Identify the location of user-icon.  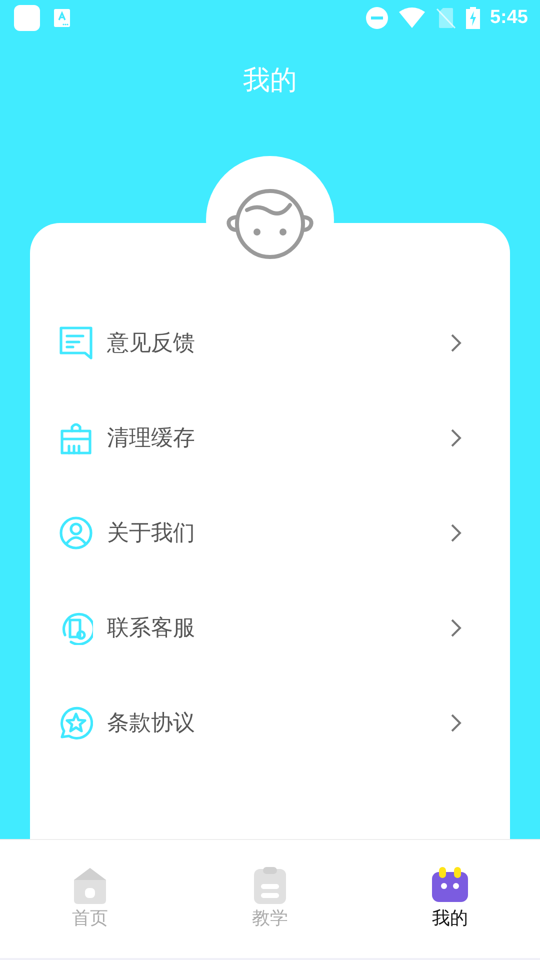
(76, 533).